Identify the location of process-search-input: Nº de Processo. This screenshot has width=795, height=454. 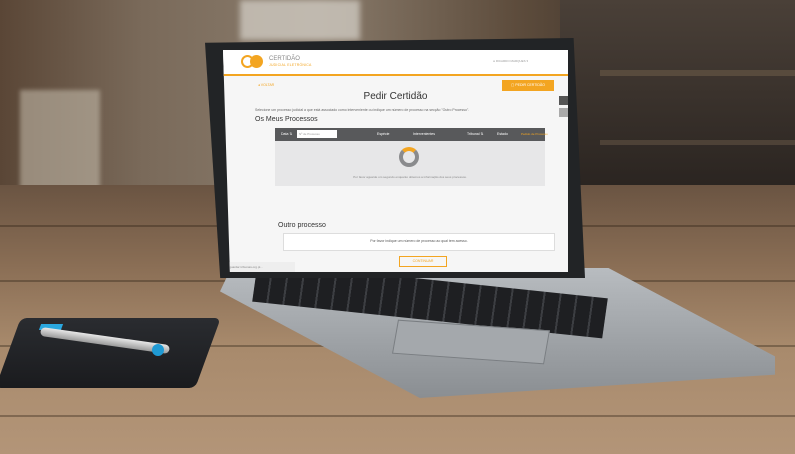
(317, 134).